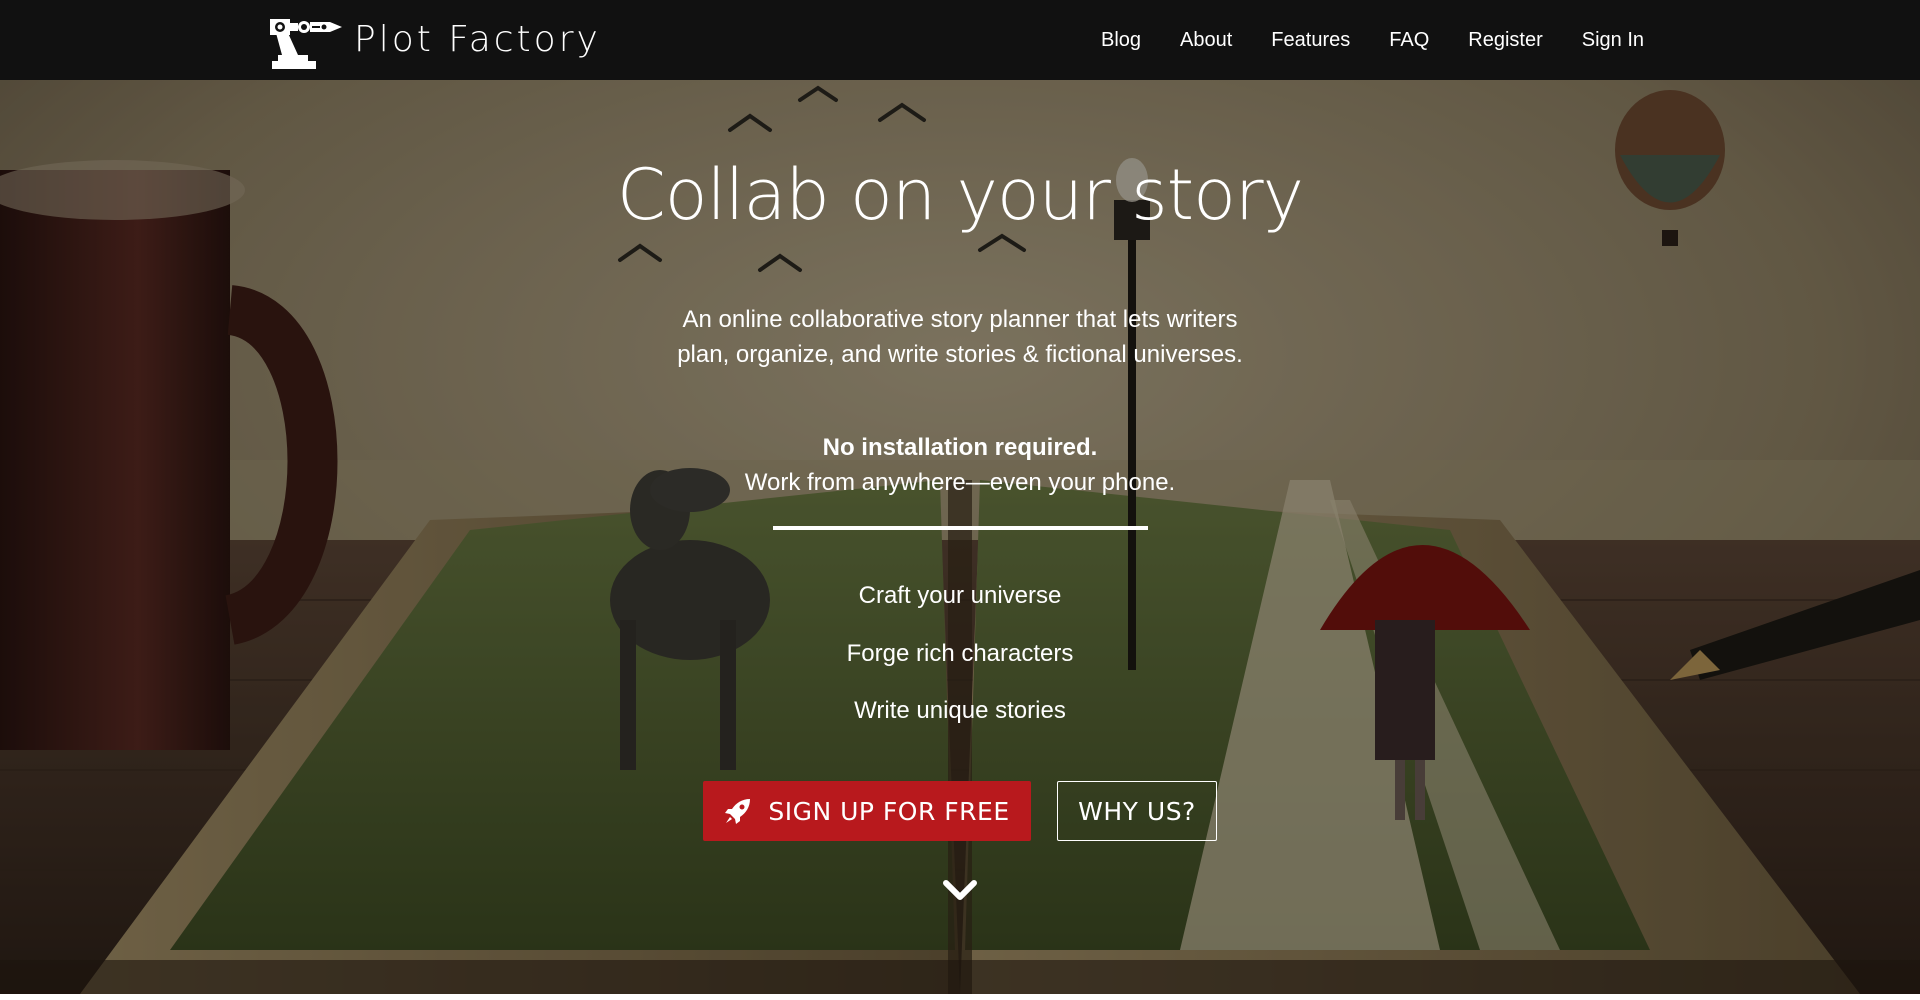  What do you see at coordinates (1613, 40) in the screenshot?
I see `nav-link-sign-in: Sign In` at bounding box center [1613, 40].